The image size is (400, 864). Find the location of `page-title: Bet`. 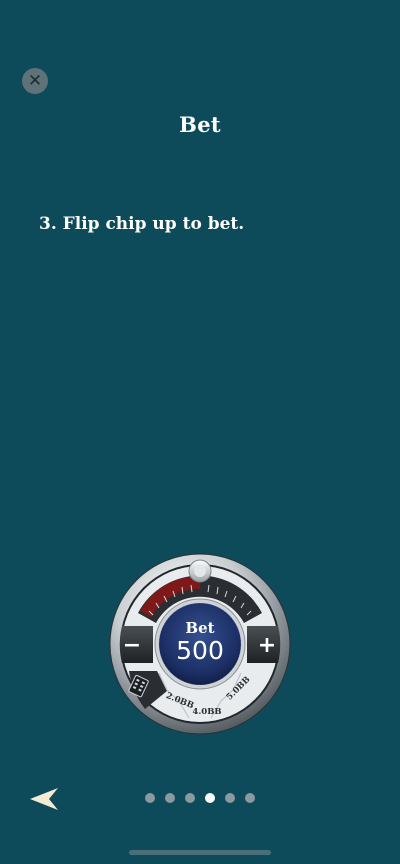

page-title: Bet is located at coordinates (200, 124).